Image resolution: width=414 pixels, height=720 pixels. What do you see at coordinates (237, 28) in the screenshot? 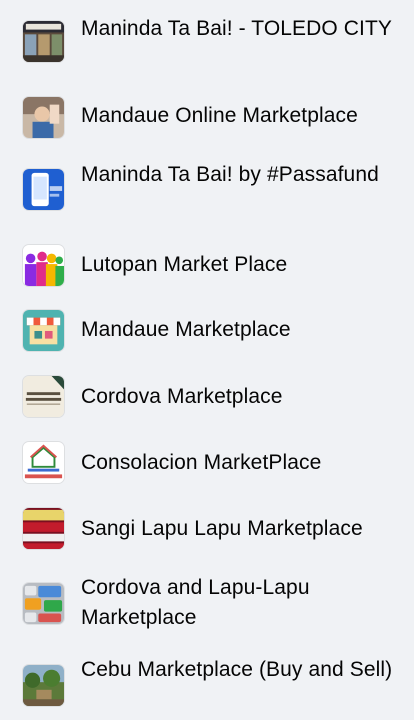
I see `group-name: Maninda Ta Bai! - TOLEDO CITY` at bounding box center [237, 28].